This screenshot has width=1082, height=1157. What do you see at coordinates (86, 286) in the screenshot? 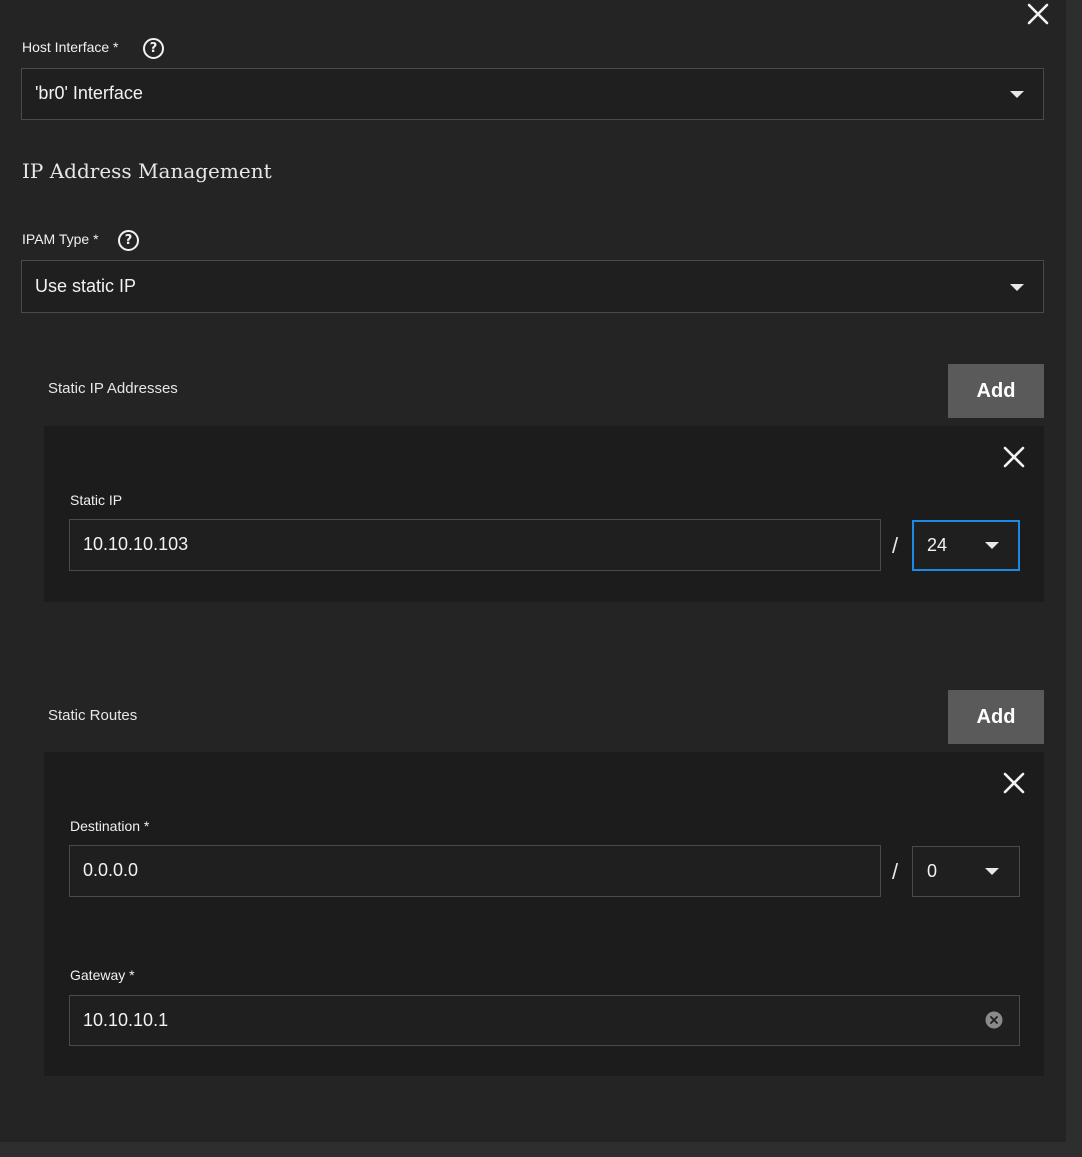
I see `ipam-type-value: Use static IP` at bounding box center [86, 286].